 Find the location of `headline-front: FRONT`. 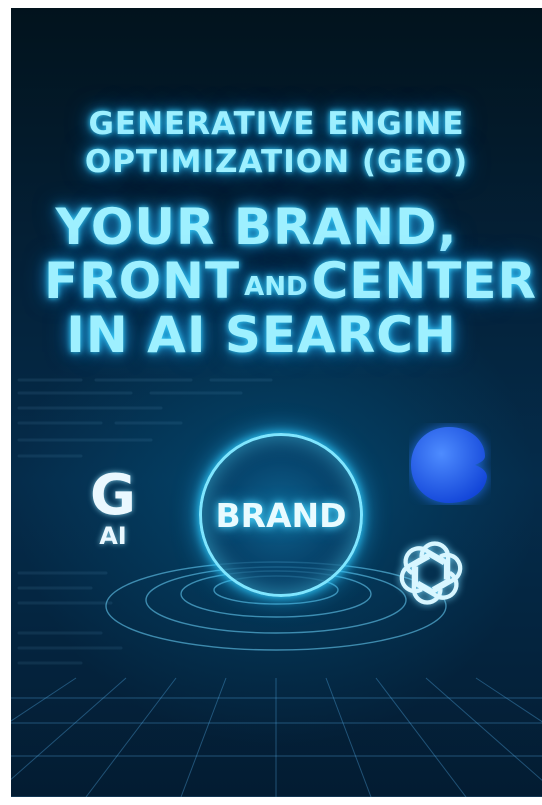

headline-front: FRONT is located at coordinates (142, 281).